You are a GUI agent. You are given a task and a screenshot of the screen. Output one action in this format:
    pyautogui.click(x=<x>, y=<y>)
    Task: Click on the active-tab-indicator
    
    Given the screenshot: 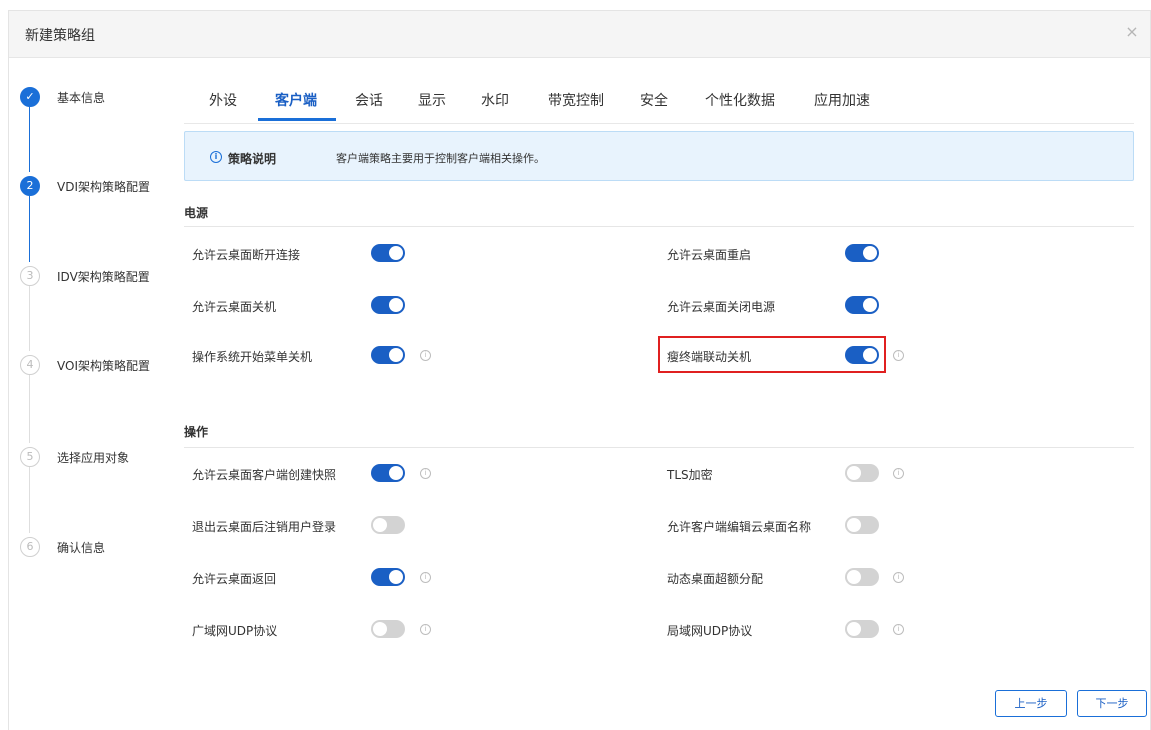 What is the action you would take?
    pyautogui.click(x=297, y=119)
    